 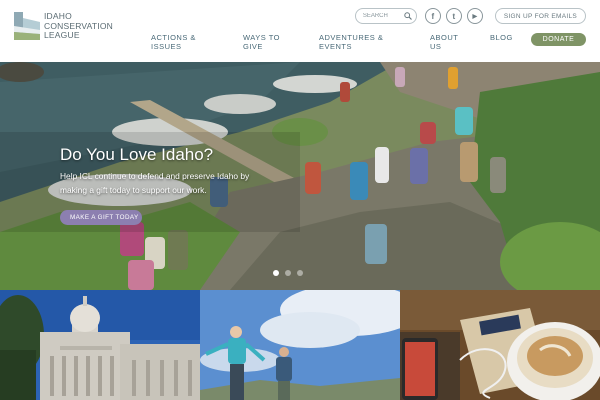 I want to click on nav-item-about-us: ABOUT US, so click(x=444, y=42).